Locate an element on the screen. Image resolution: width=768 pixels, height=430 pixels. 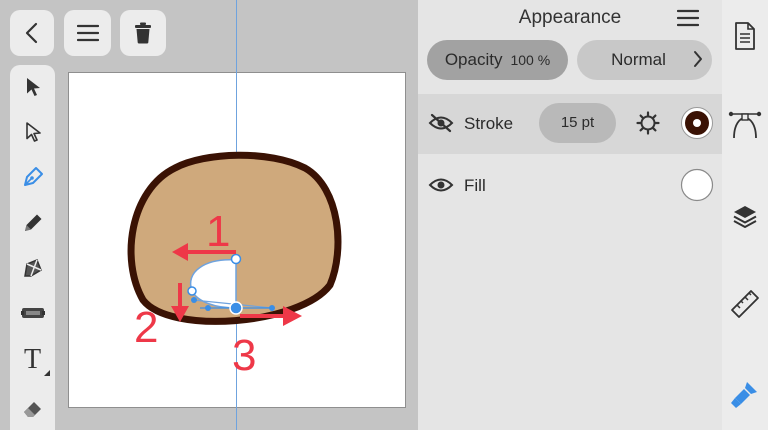
opacity-value: 100 % is located at coordinates (530, 60).